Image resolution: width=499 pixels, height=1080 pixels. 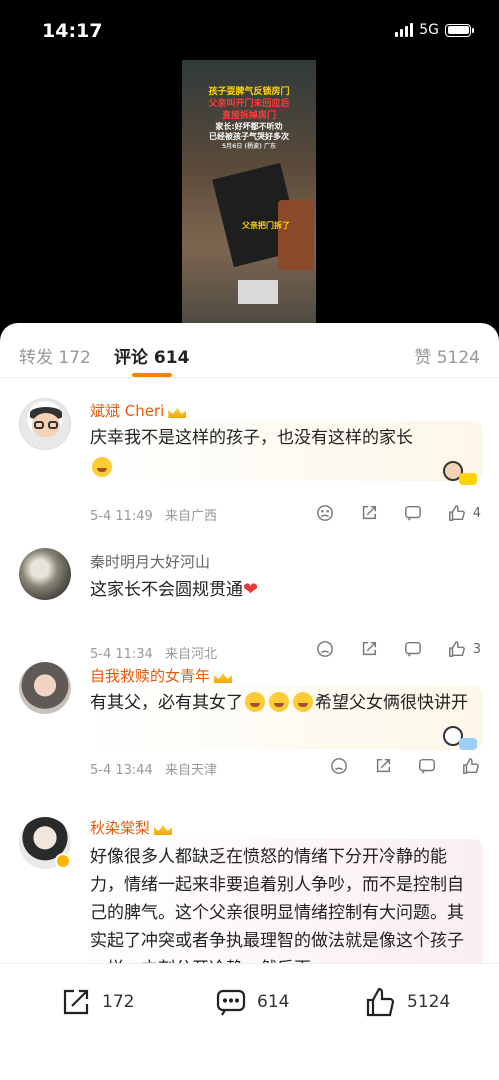 I want to click on comment-button: 614, so click(x=357, y=1002).